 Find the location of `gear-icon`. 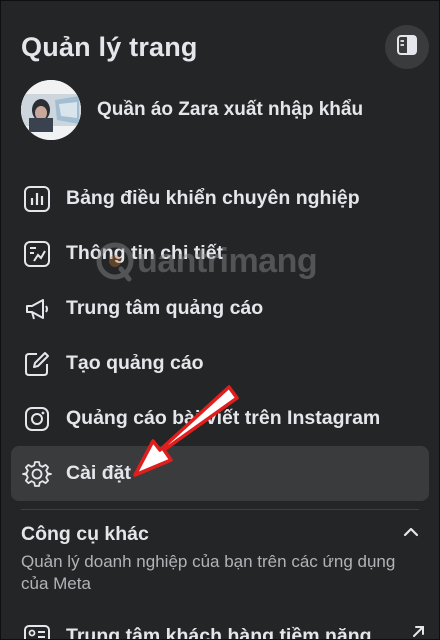

gear-icon is located at coordinates (37, 474).